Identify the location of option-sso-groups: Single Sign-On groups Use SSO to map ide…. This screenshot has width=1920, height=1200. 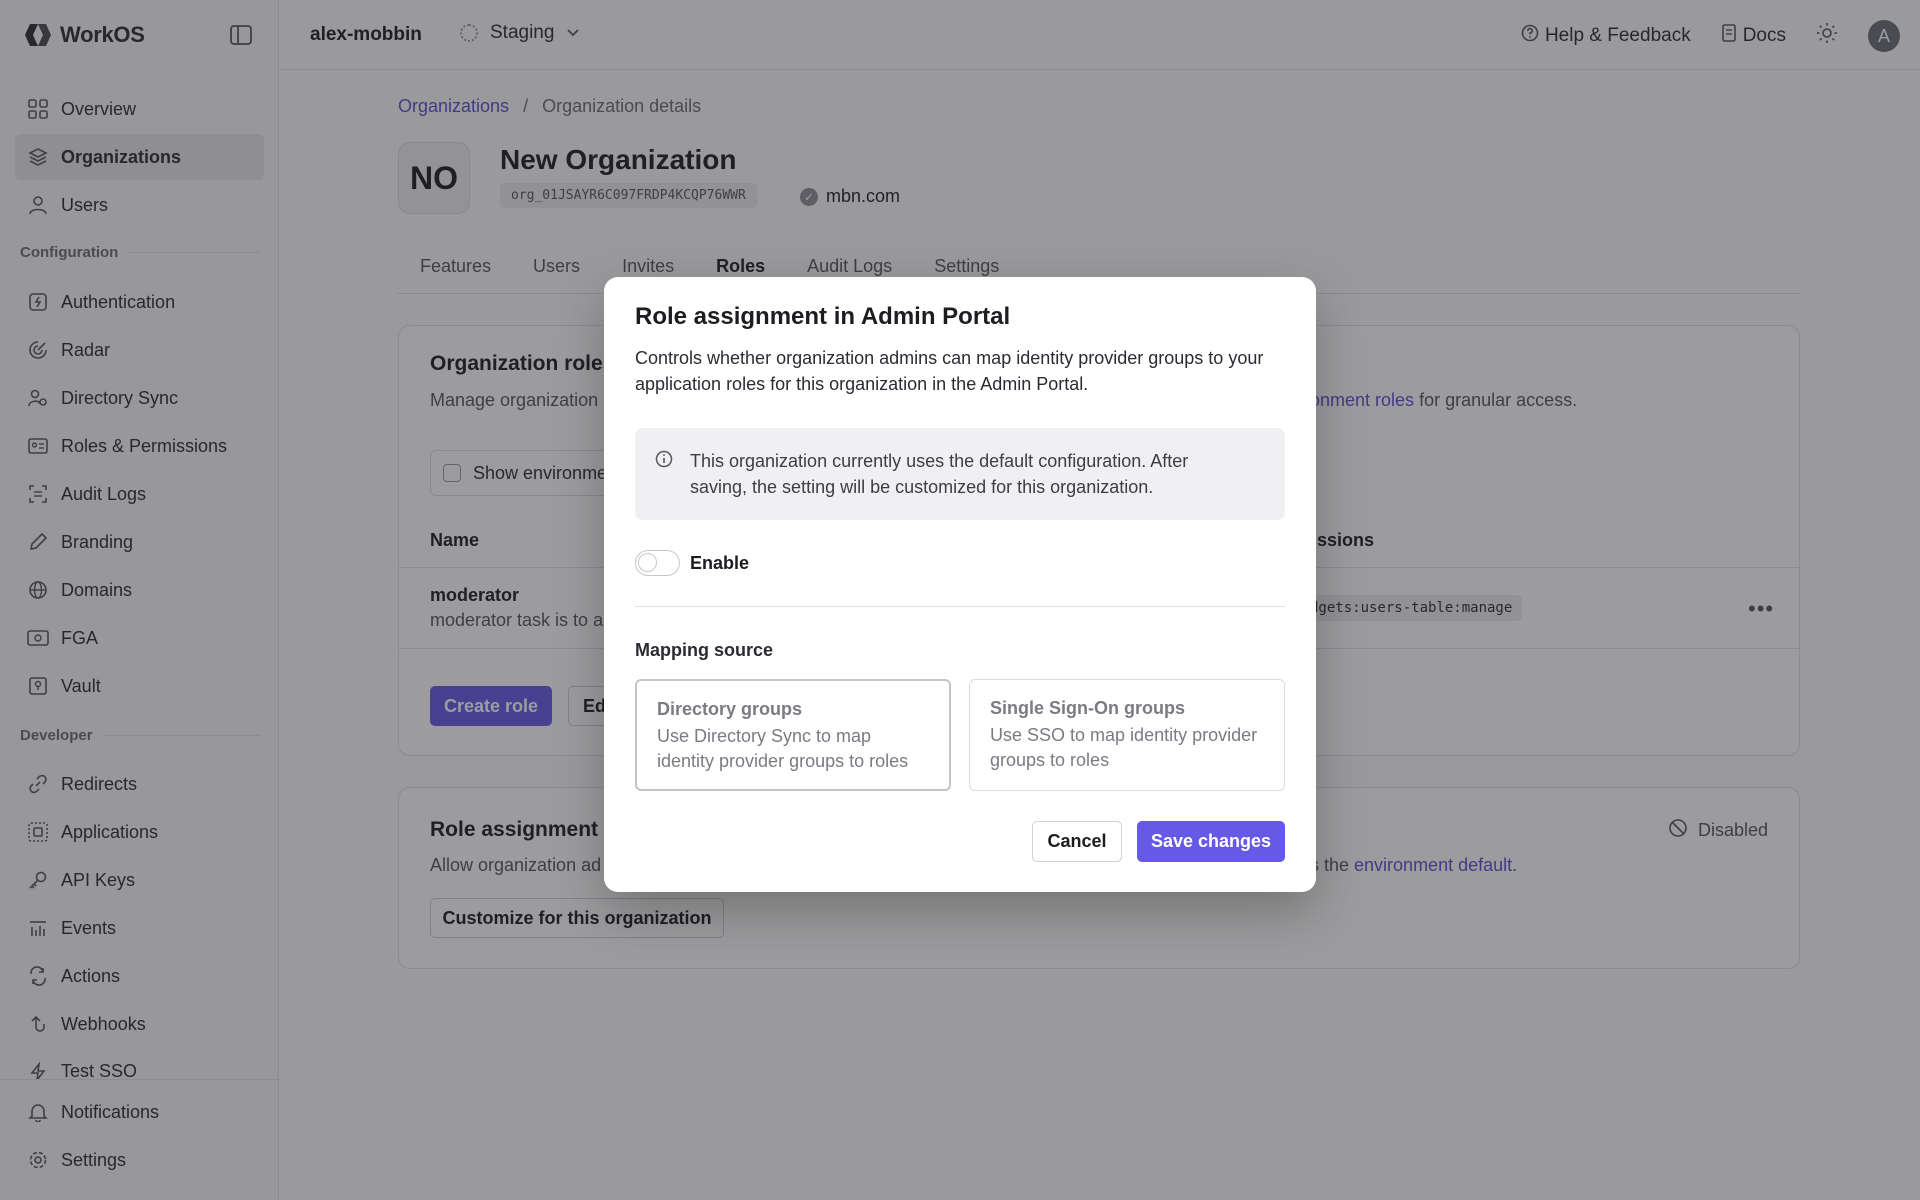
(1127, 735).